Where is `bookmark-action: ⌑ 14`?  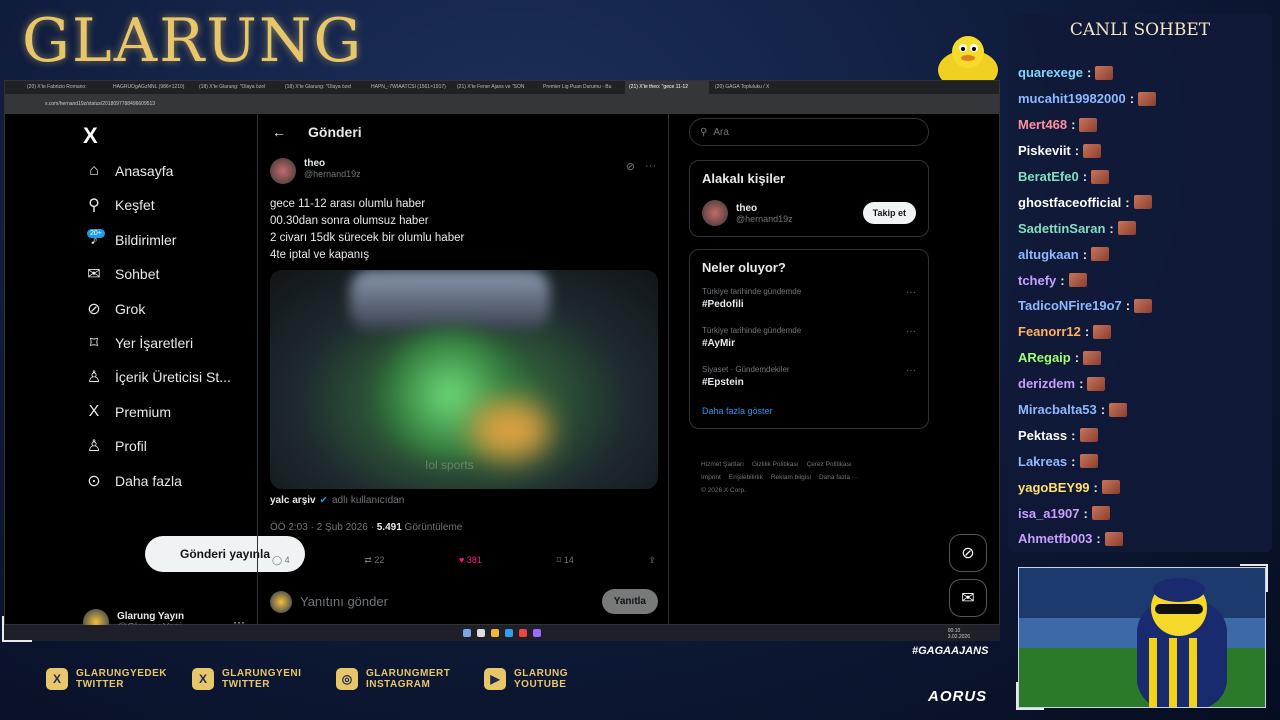 bookmark-action: ⌑ 14 is located at coordinates (565, 560).